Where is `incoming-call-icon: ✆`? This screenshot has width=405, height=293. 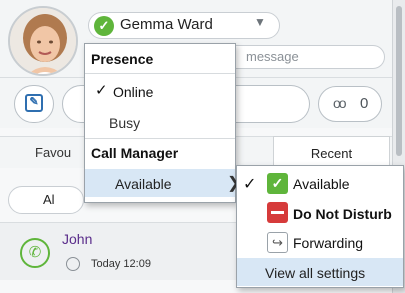 incoming-call-icon: ✆ is located at coordinates (35, 253).